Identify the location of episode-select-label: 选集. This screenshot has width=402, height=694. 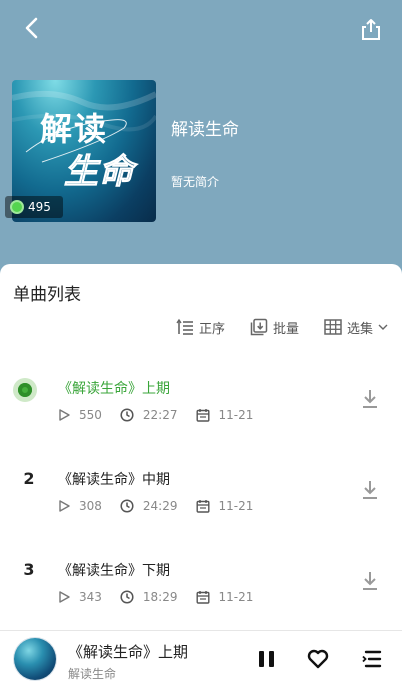
(360, 329).